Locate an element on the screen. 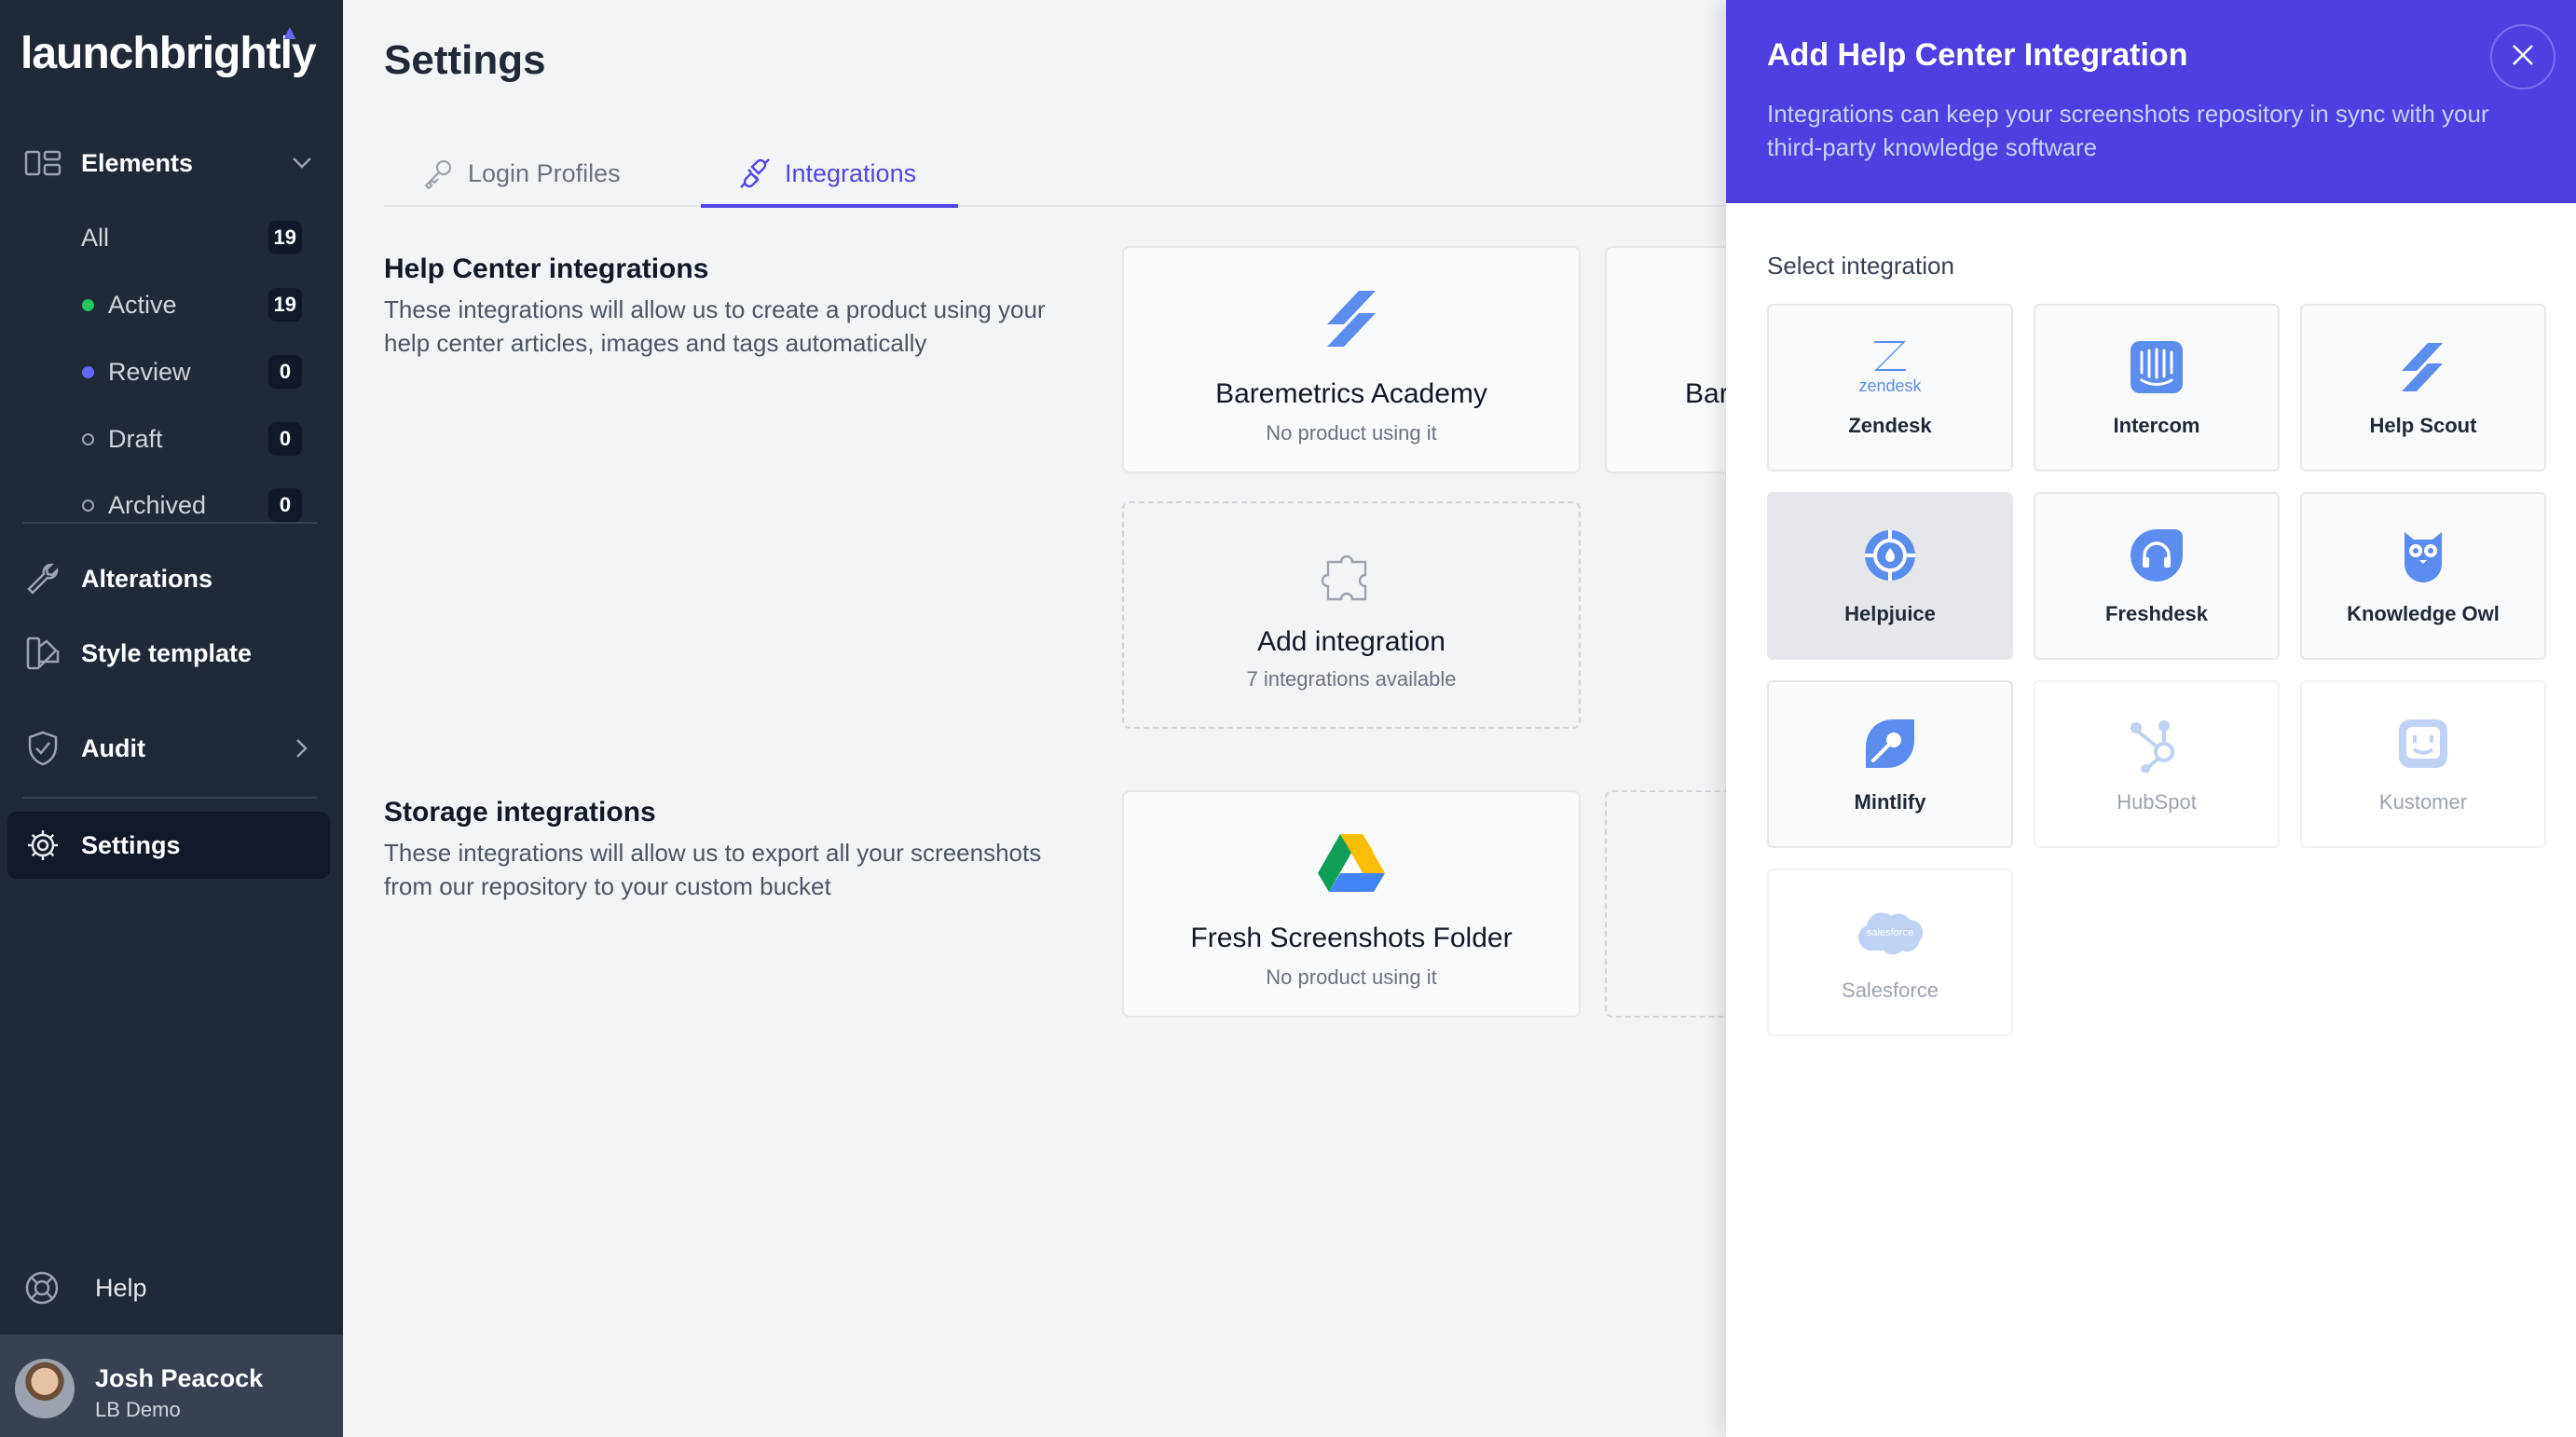 This screenshot has width=2576, height=1437. nav-elements-label: Elements is located at coordinates (137, 163).